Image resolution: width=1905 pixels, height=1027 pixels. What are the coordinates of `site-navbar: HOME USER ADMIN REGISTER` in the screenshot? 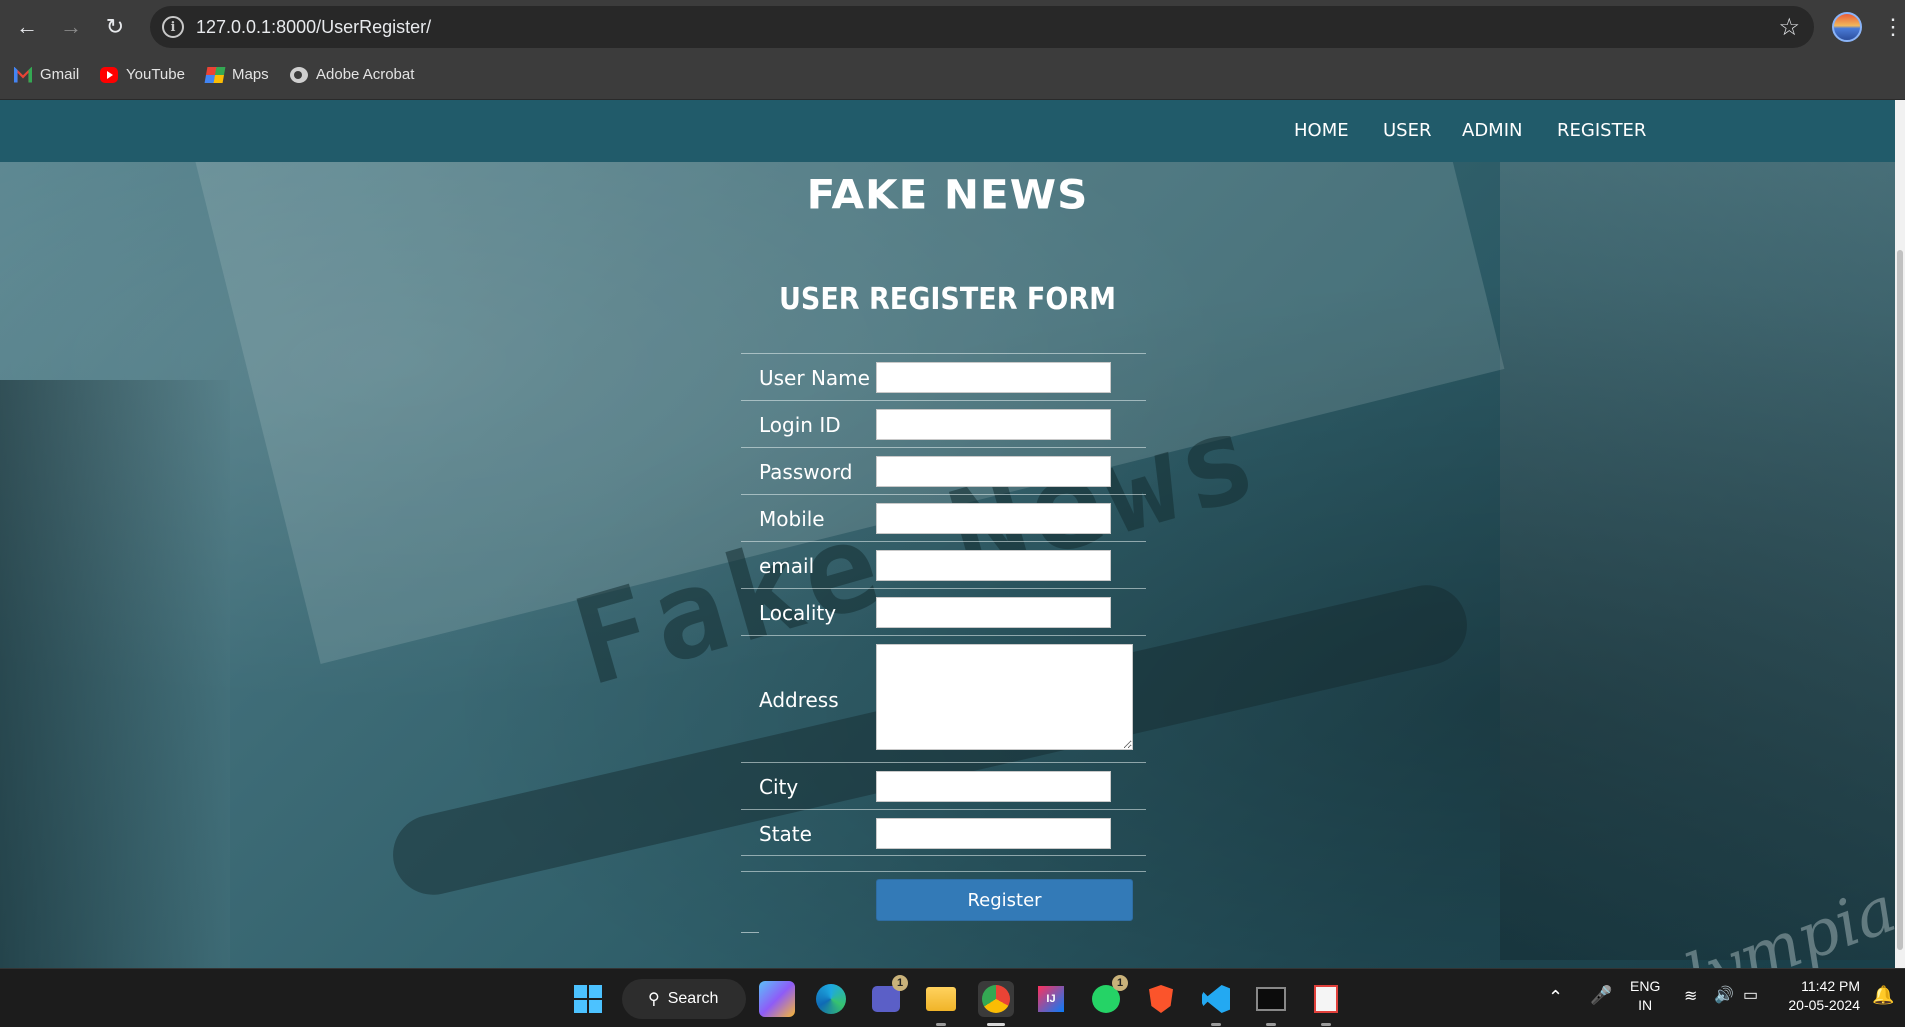 It's located at (947, 131).